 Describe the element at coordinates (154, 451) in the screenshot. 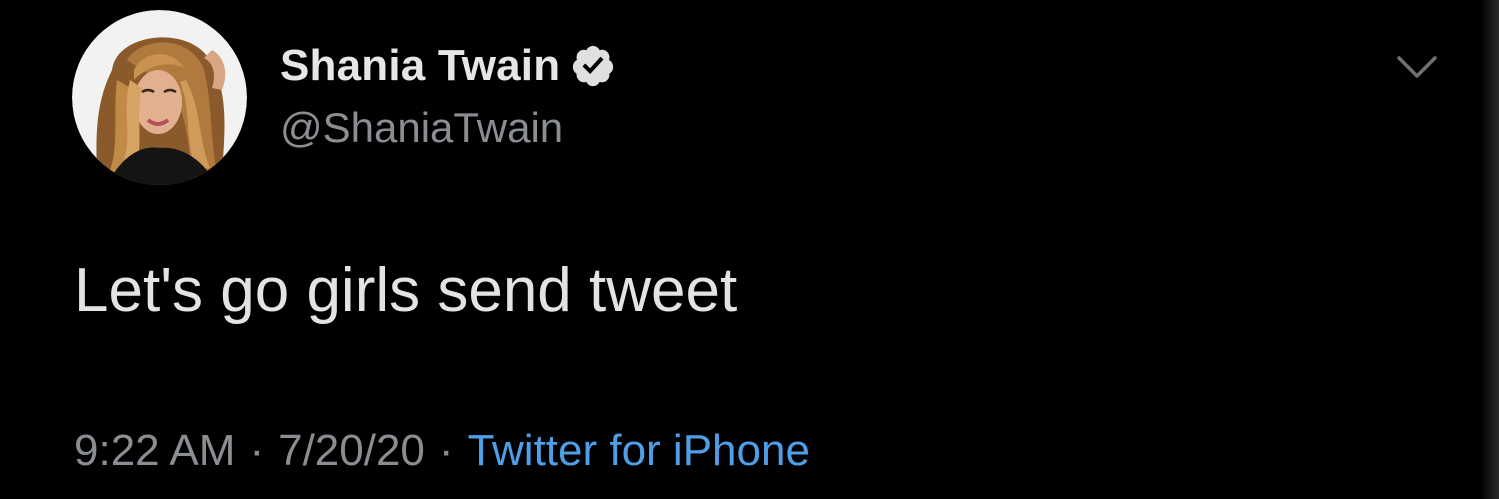

I see `tweet-time: 9:22 AM` at that location.